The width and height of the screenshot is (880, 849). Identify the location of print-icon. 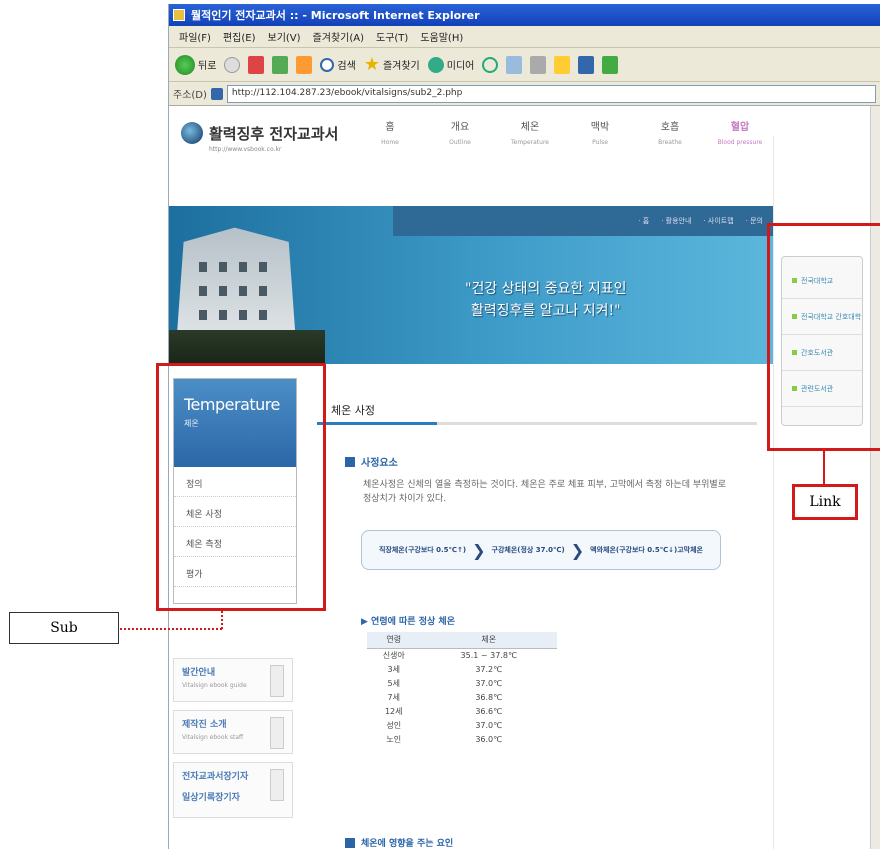
(538, 64).